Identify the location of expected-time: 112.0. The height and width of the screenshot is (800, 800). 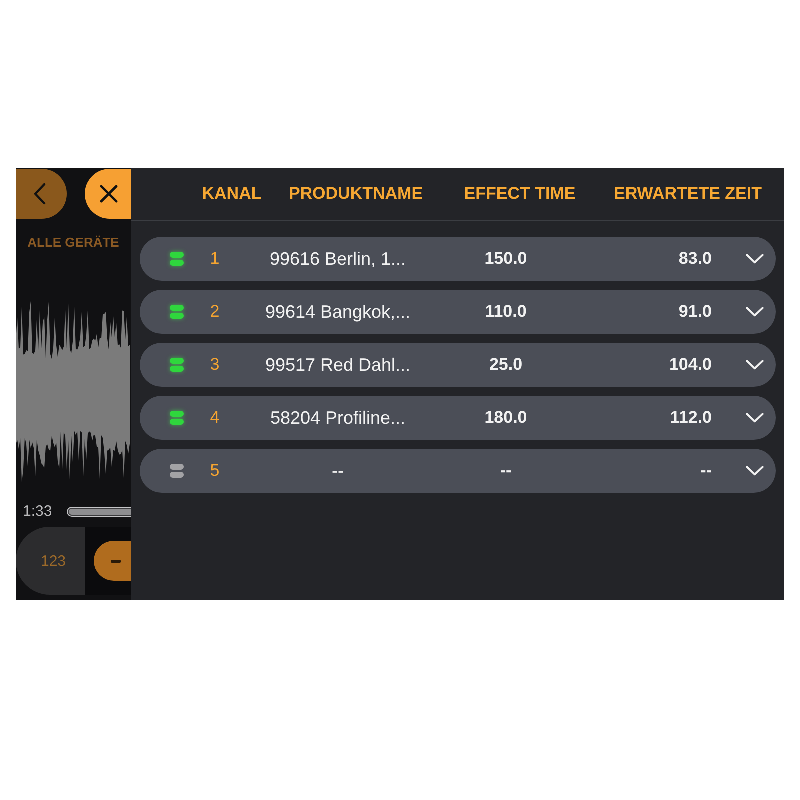
(691, 418).